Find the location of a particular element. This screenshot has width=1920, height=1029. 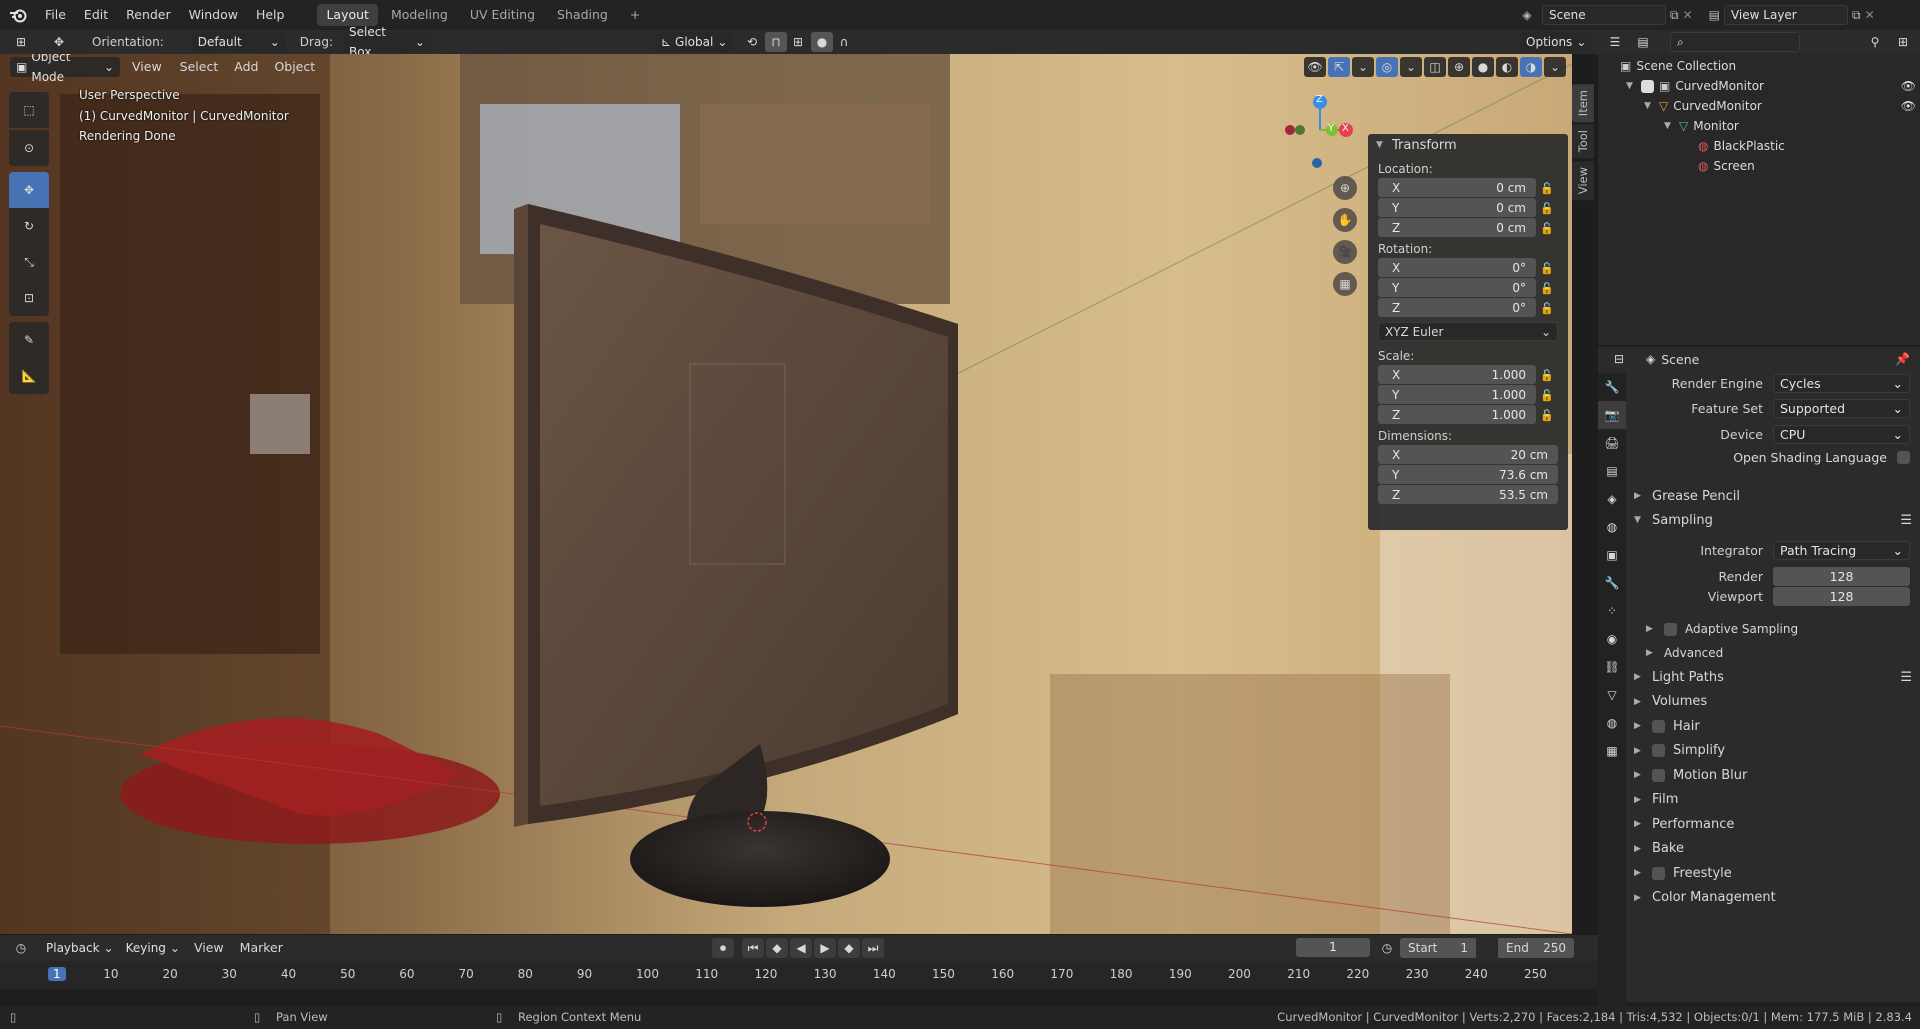

outliner-row-material: ◍ BlackPlastic is located at coordinates (1741, 146).